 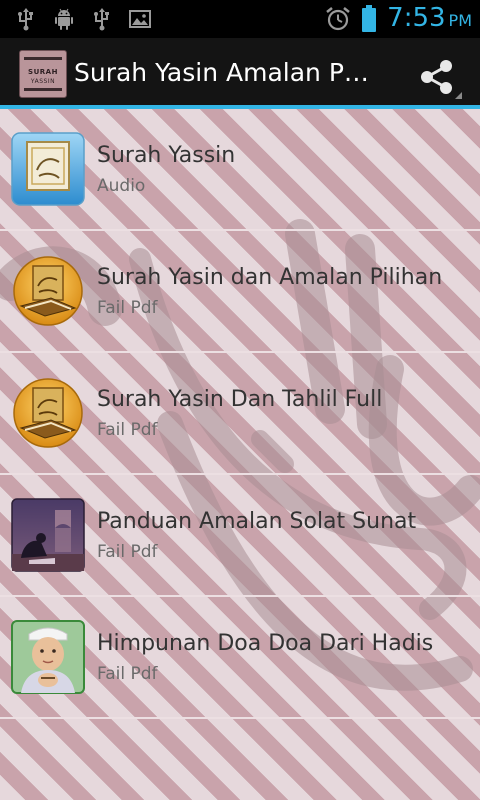 I want to click on item-subtitle: Audio, so click(x=121, y=186).